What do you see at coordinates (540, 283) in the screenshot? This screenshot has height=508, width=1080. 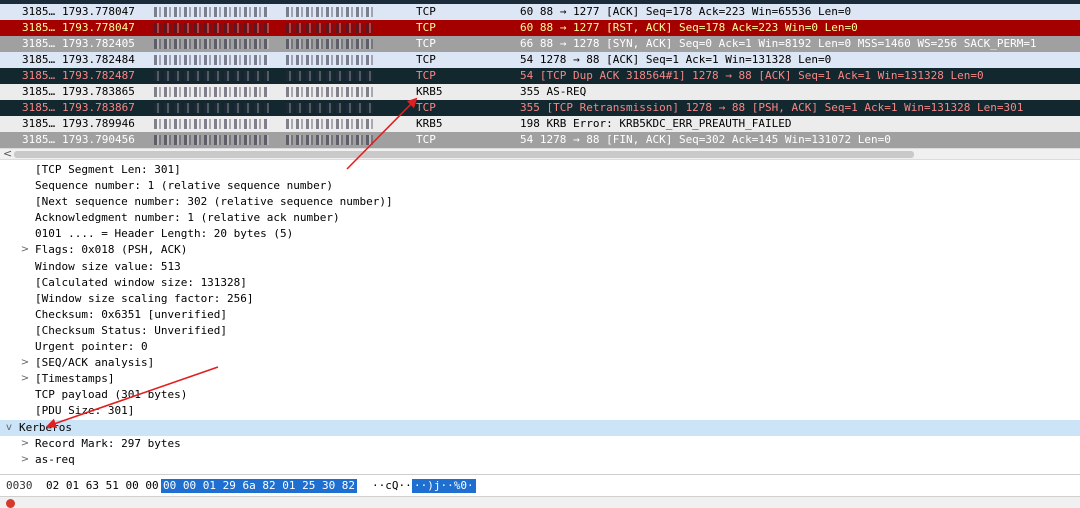 I see `tree-item: [Calculated window size: 131328]` at bounding box center [540, 283].